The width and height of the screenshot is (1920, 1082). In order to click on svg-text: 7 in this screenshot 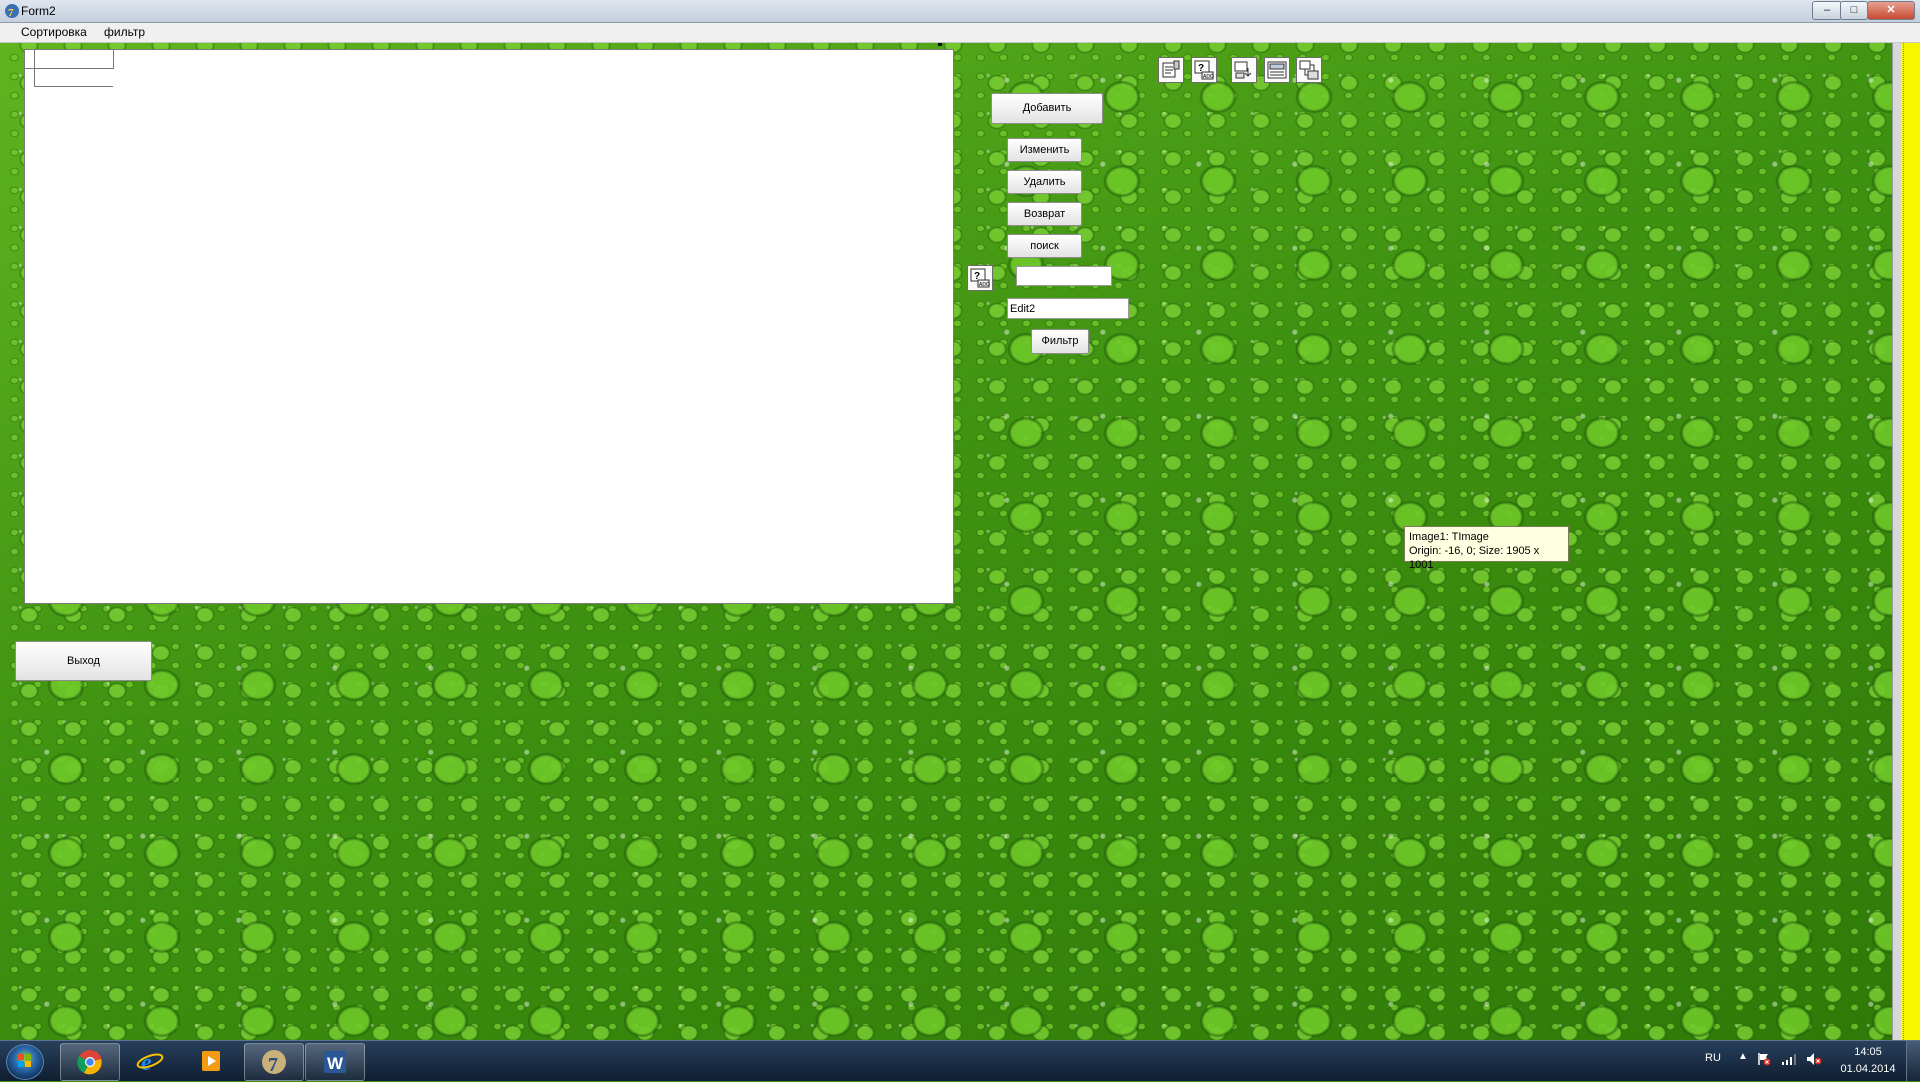, I will do `click(11, 13)`.